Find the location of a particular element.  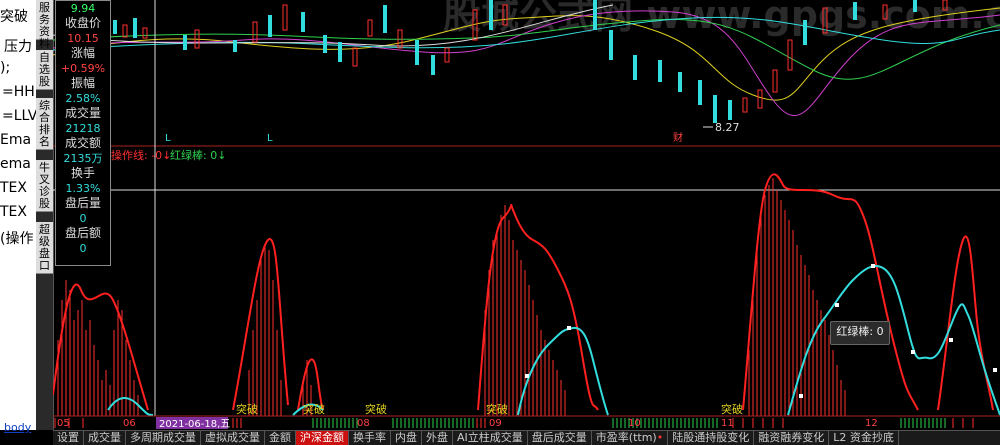

tab-14: L2 资金抄底 is located at coordinates (864, 438).